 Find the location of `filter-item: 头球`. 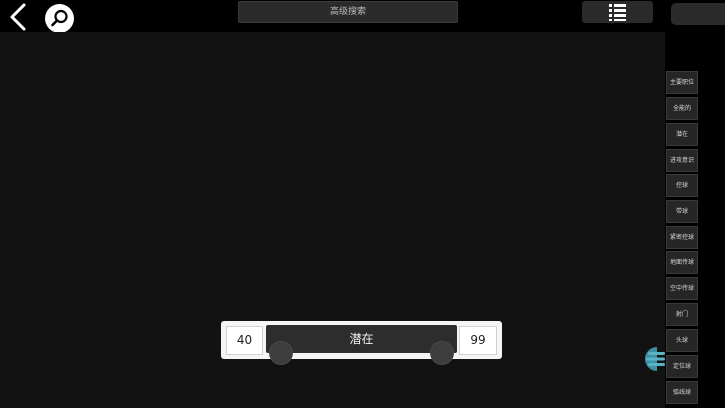

filter-item: 头球 is located at coordinates (682, 340).